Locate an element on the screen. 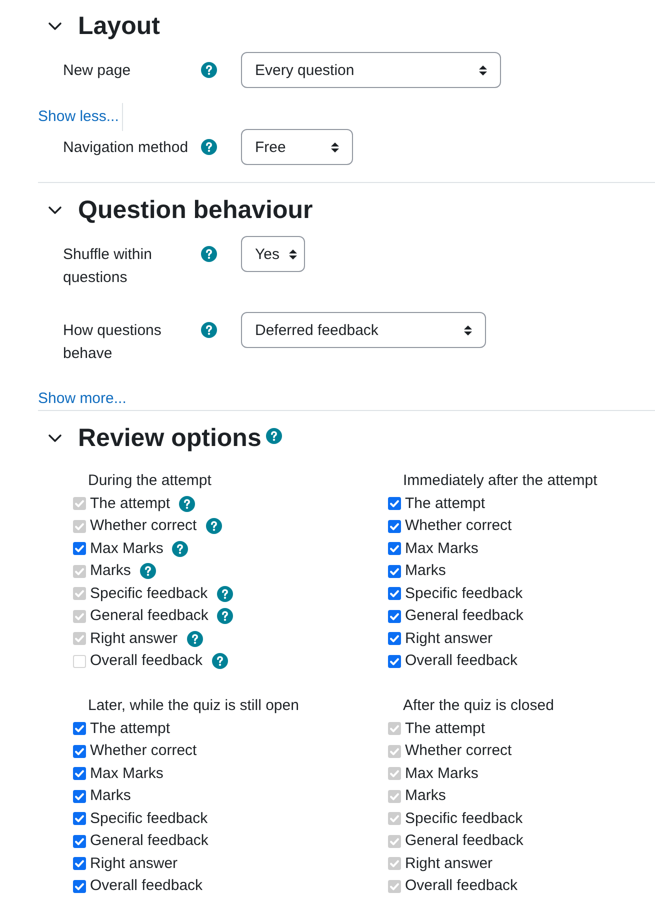 The image size is (655, 903). group-title: Later, while the quiz is still open is located at coordinates (193, 706).